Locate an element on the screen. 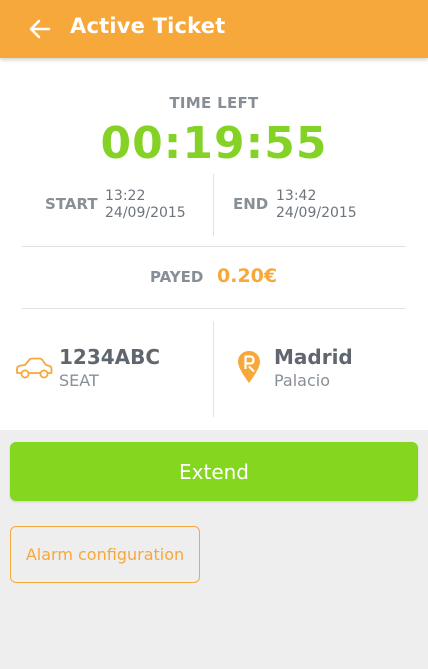  page-title: Active Ticket is located at coordinates (148, 26).